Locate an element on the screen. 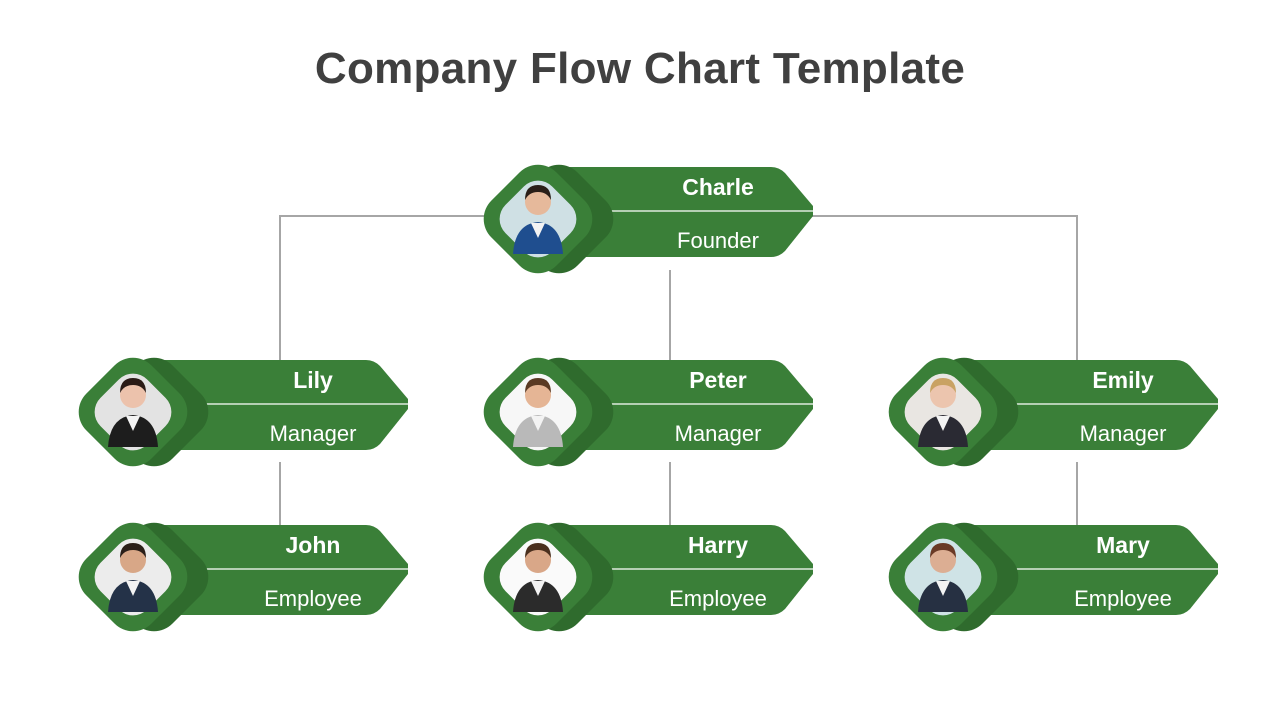  node-name: John is located at coordinates (313, 545).